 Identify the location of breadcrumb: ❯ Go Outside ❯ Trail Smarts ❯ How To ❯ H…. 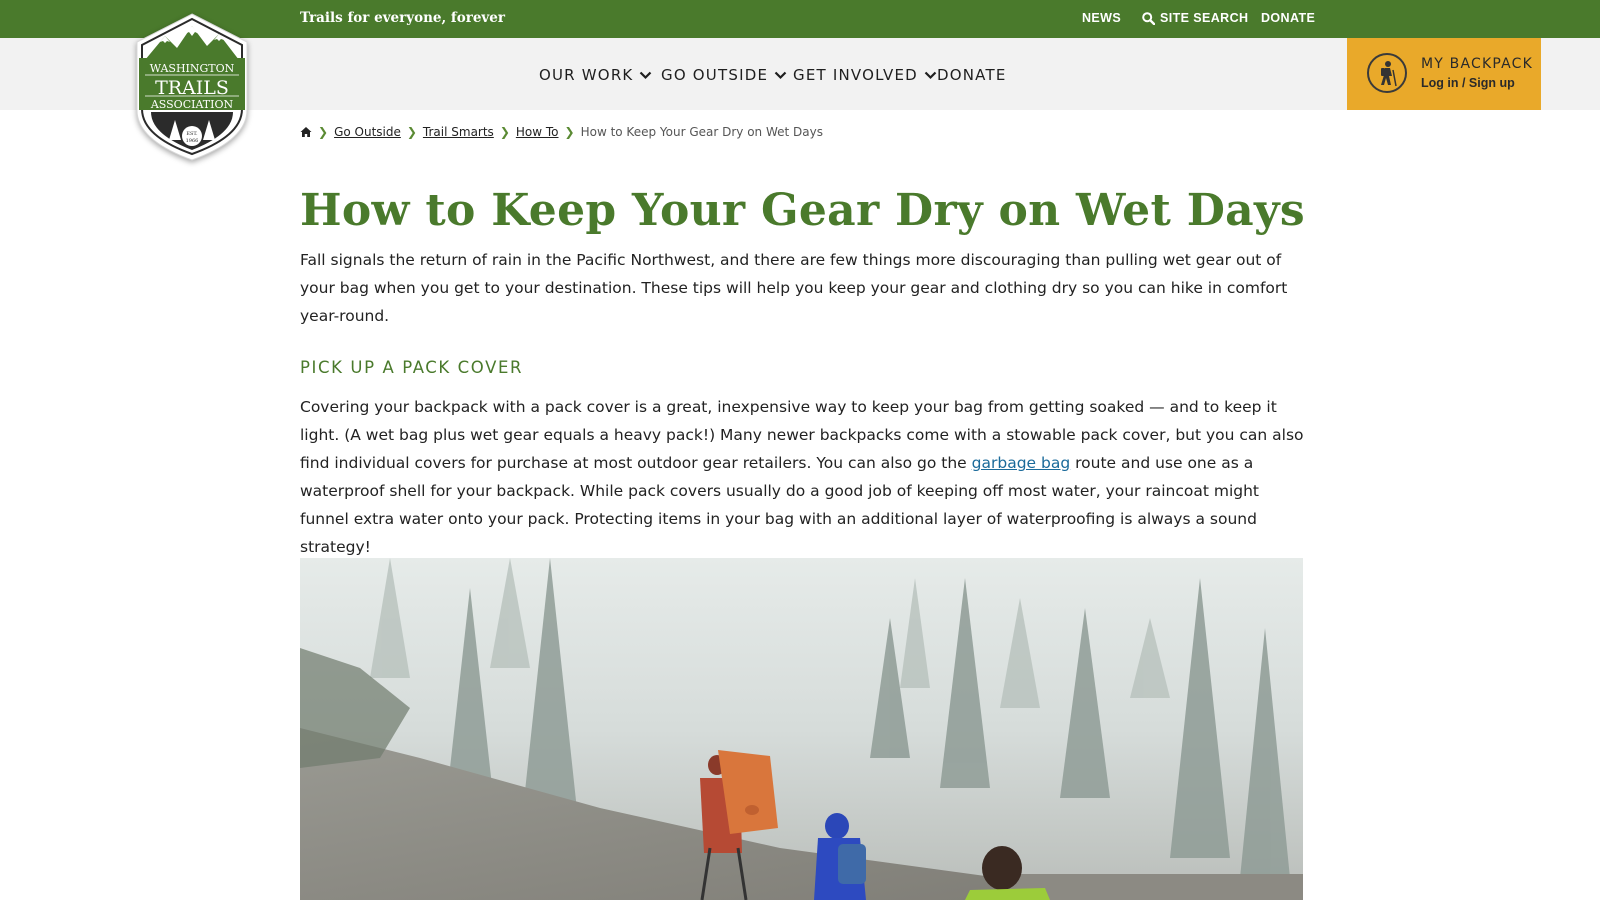
(561, 132).